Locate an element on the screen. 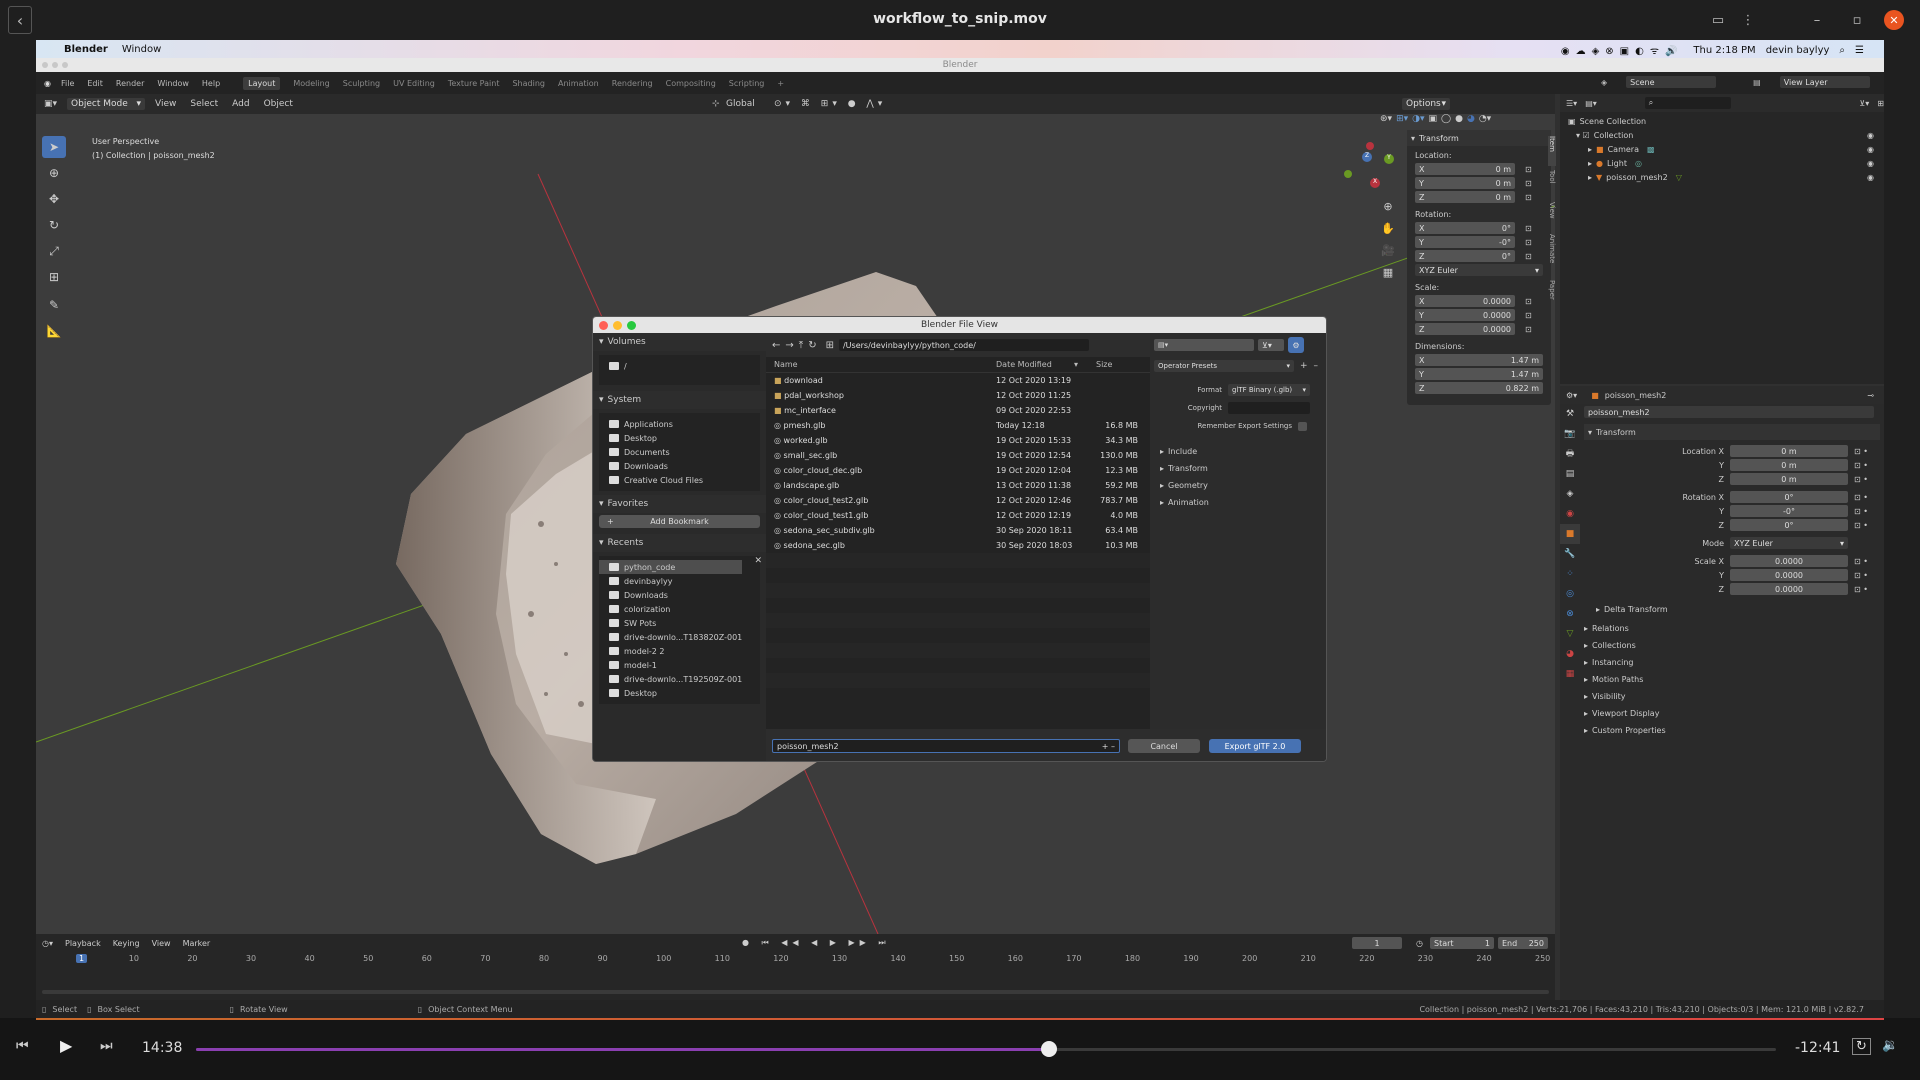  skip-forward-button: ⏭ is located at coordinates (106, 1046).